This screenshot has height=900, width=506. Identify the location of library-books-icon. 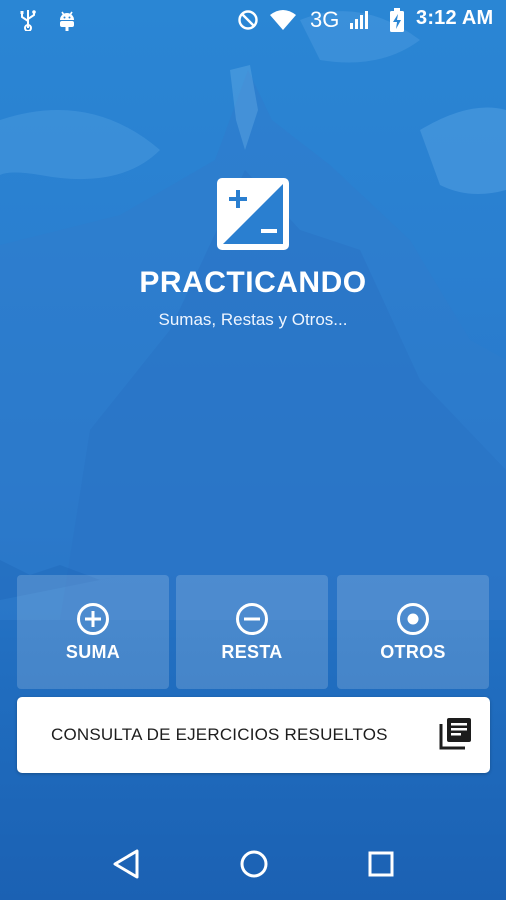
(455, 734).